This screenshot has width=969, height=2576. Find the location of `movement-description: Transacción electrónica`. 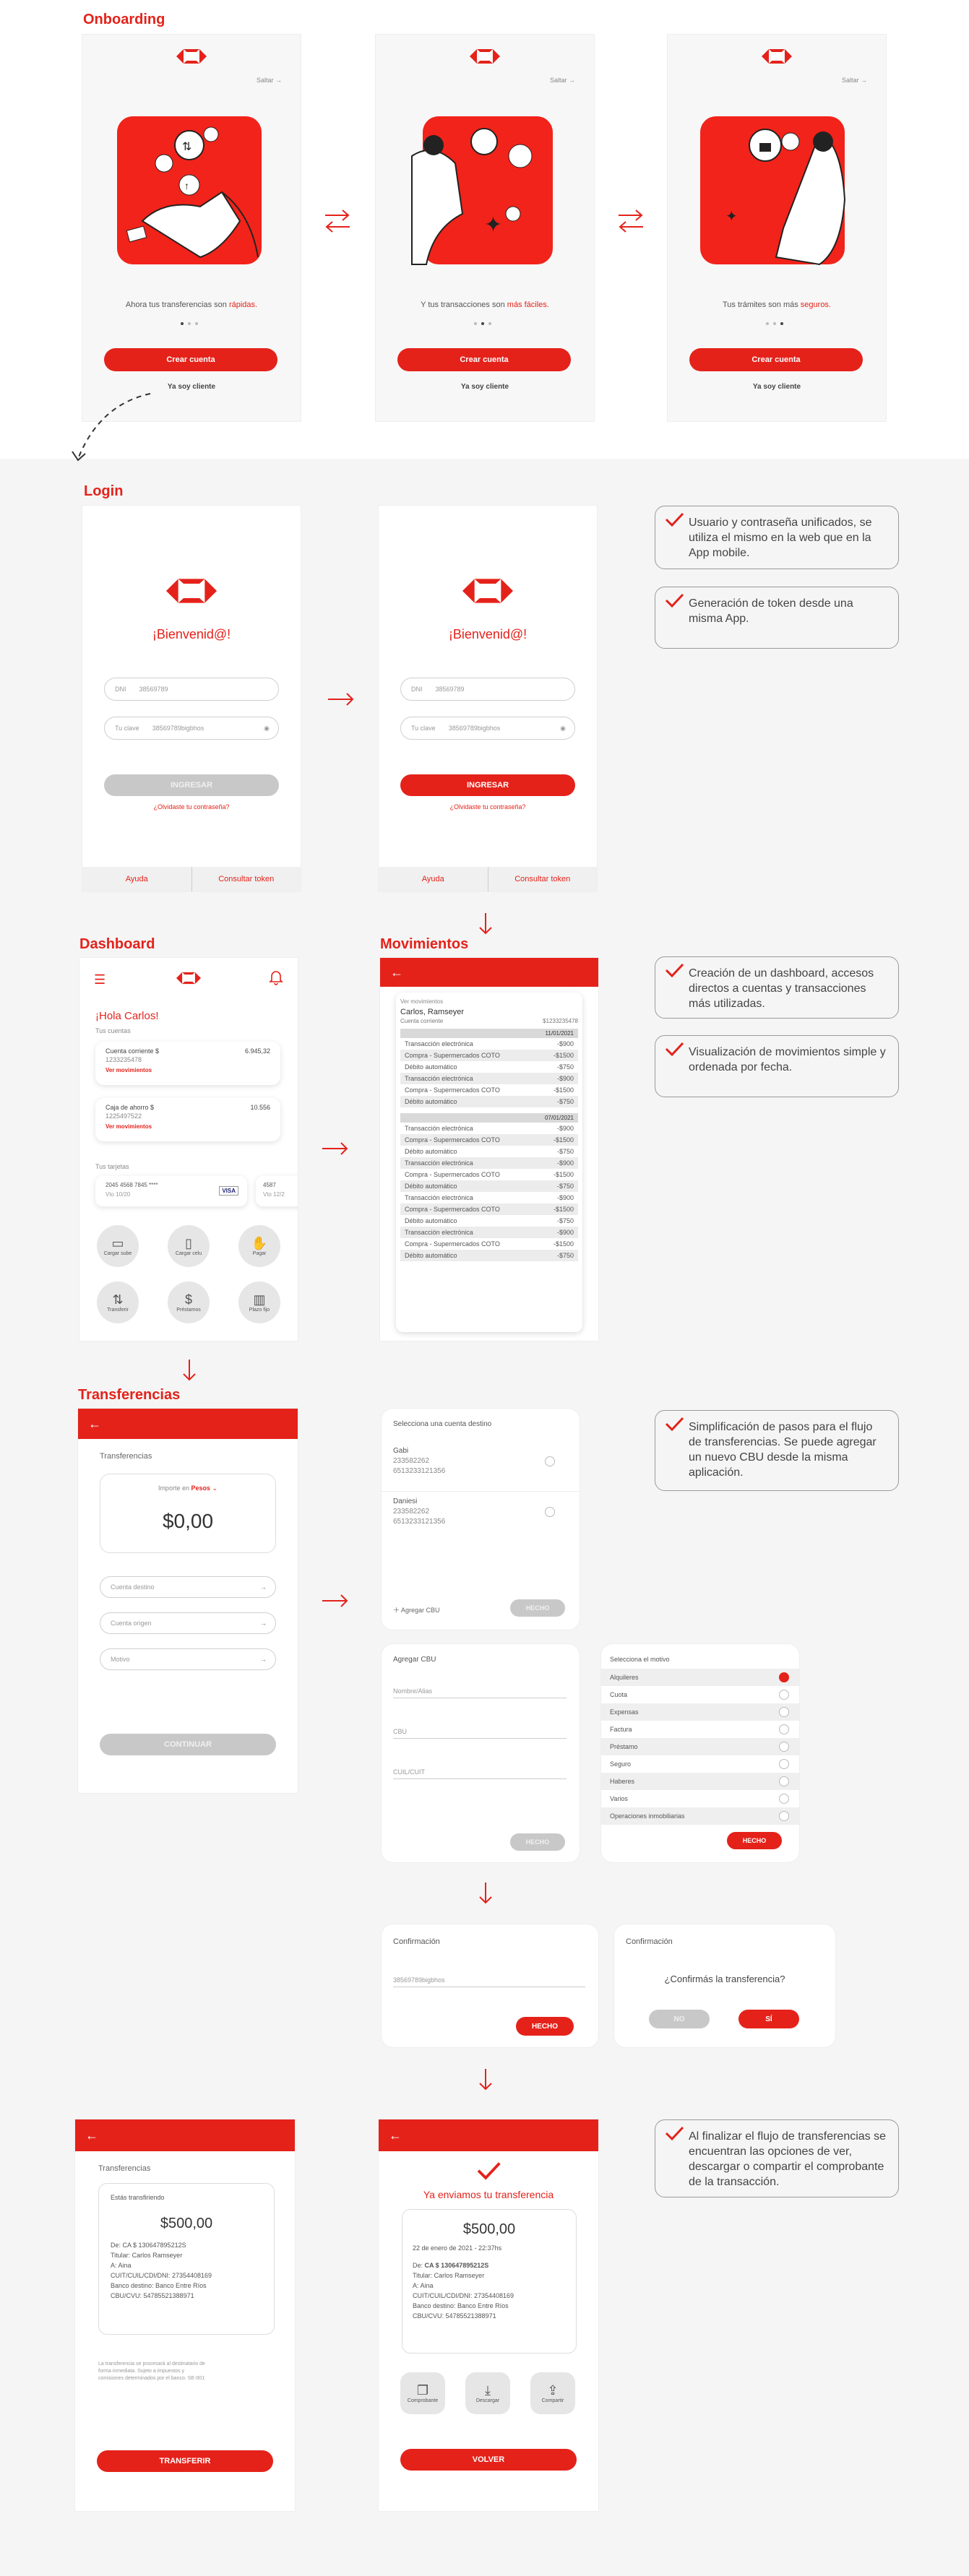

movement-description: Transacción electrónica is located at coordinates (439, 1197).